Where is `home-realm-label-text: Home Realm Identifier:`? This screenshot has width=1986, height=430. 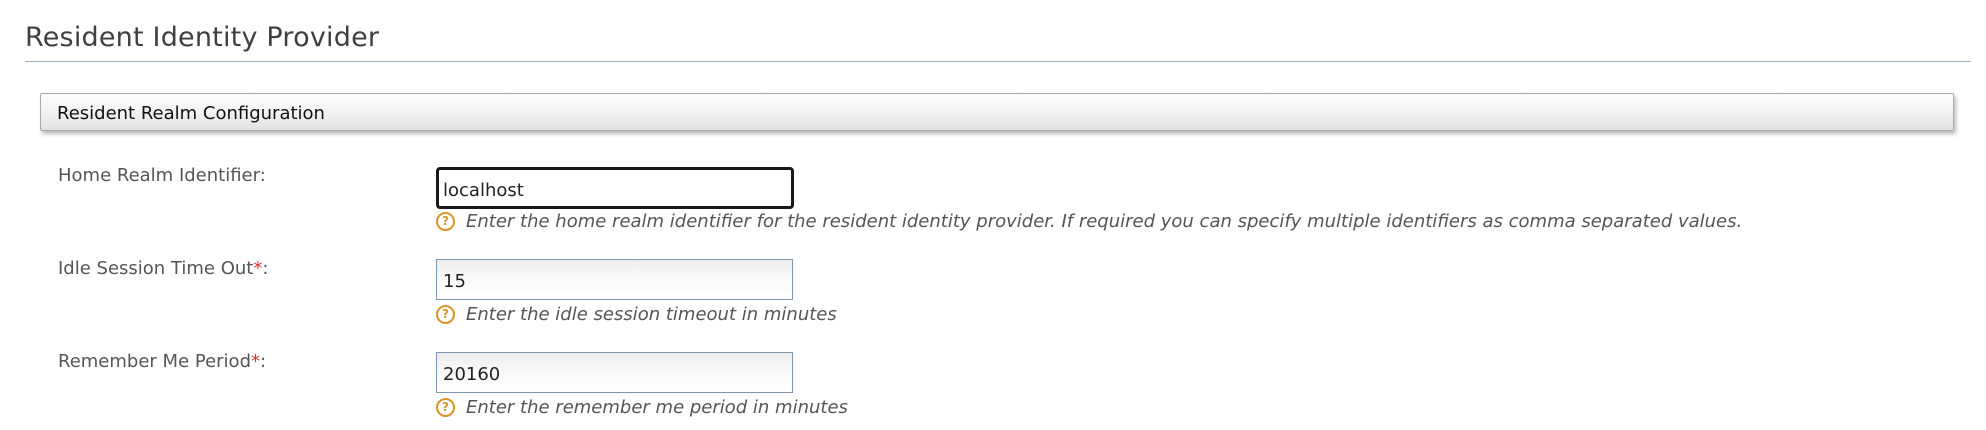 home-realm-label-text: Home Realm Identifier: is located at coordinates (162, 175).